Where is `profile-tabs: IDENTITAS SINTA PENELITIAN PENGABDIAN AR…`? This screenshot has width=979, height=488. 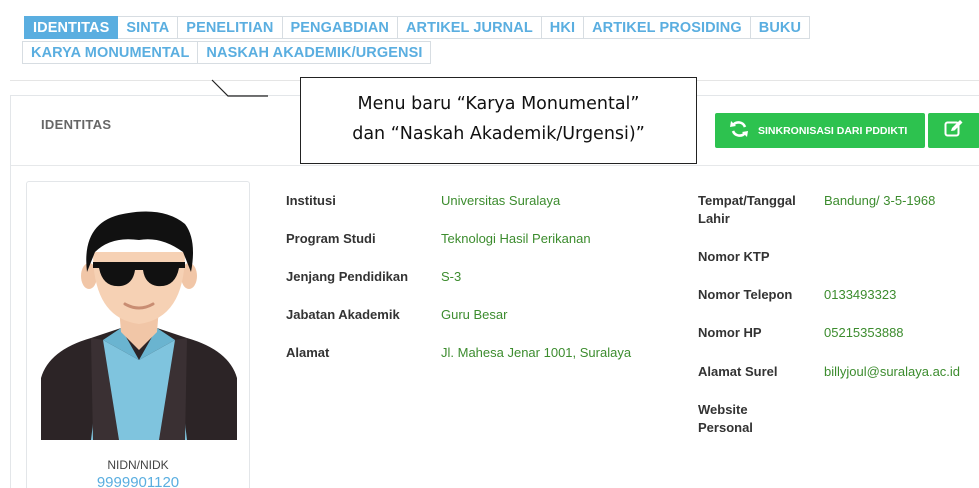 profile-tabs: IDENTITAS SINTA PENELITIAN PENGABDIAN AR… is located at coordinates (423, 41).